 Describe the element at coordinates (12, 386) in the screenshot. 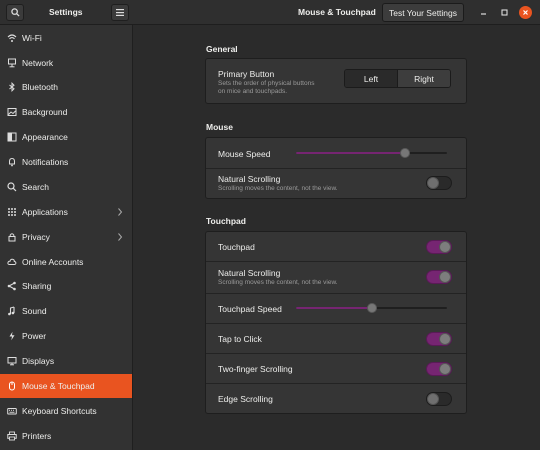

I see `mouse-icon` at that location.